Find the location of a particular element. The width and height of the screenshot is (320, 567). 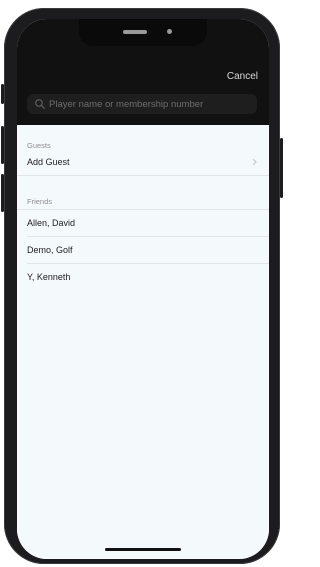

notch is located at coordinates (143, 32).